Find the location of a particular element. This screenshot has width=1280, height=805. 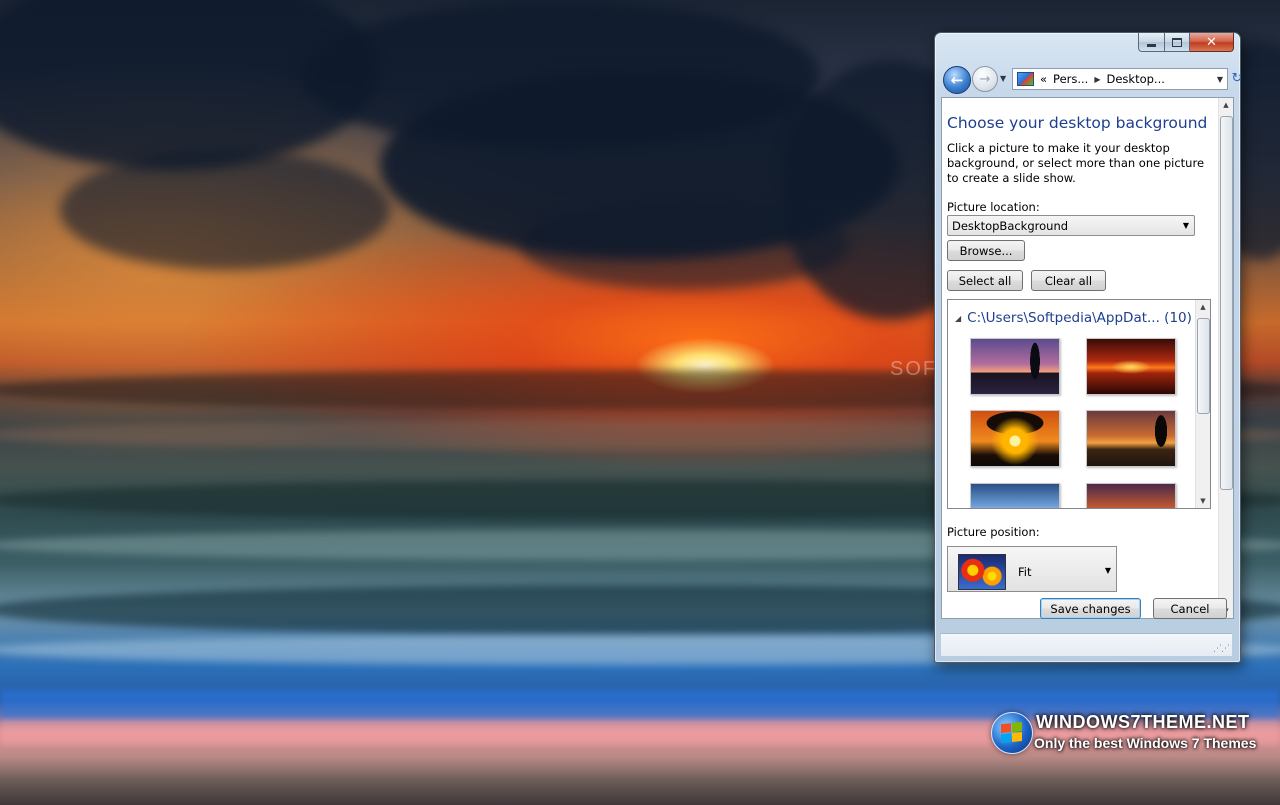

refresh-icon: ↻ is located at coordinates (1237, 78).